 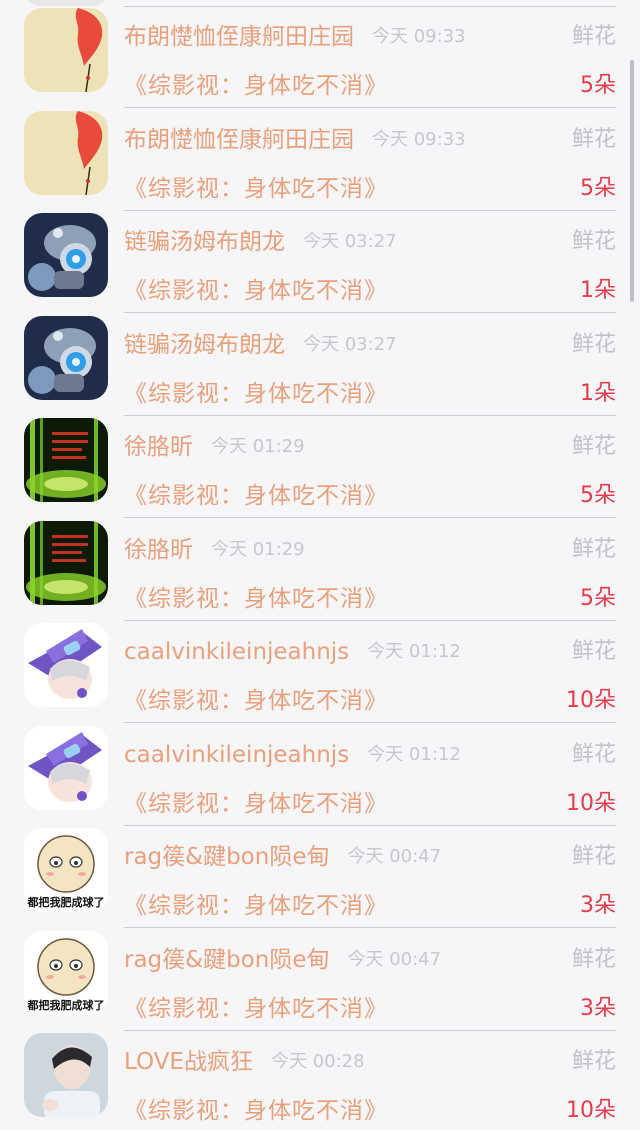 What do you see at coordinates (256, 1111) in the screenshot?
I see `book-title-link: 《综影视：身体吃不消》` at bounding box center [256, 1111].